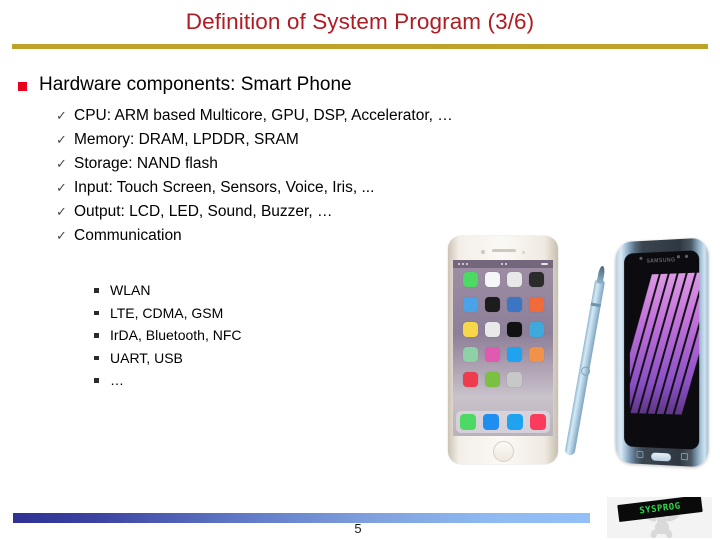  What do you see at coordinates (664, 344) in the screenshot?
I see `note-wallpaper` at bounding box center [664, 344].